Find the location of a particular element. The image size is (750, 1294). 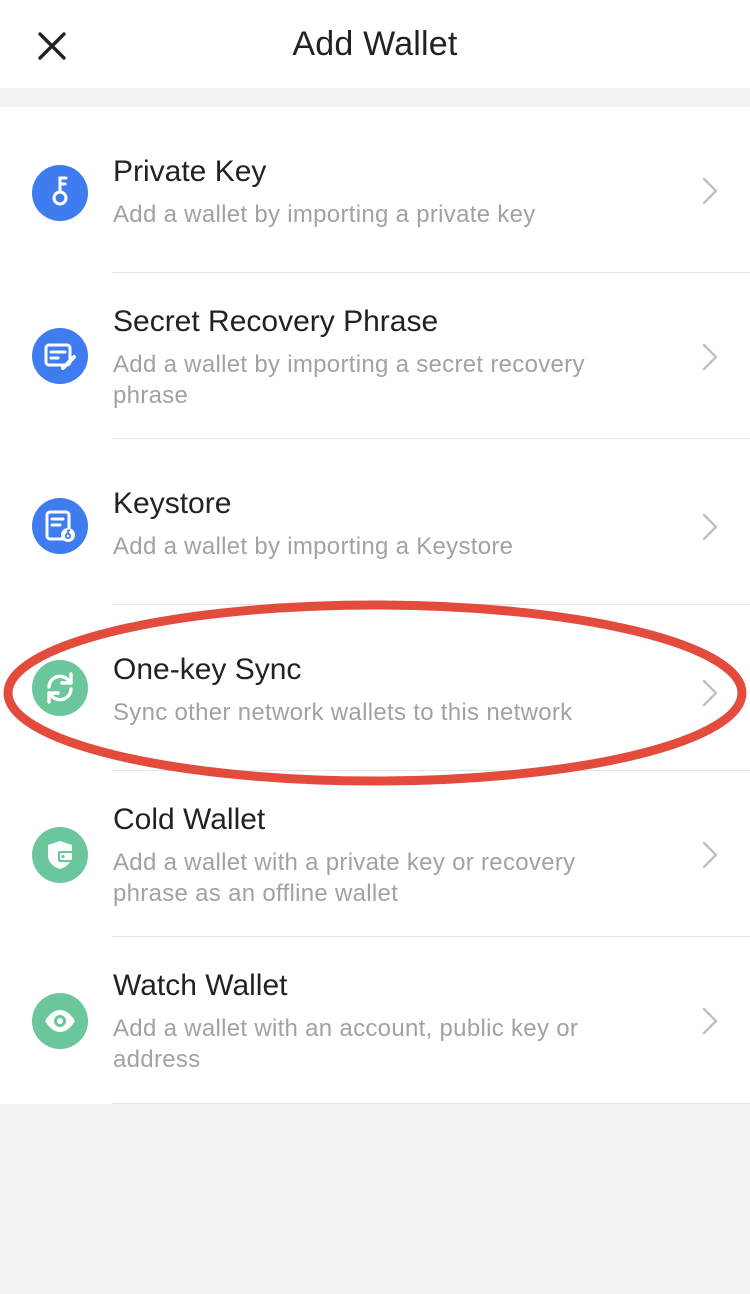

key-icon is located at coordinates (60, 193).